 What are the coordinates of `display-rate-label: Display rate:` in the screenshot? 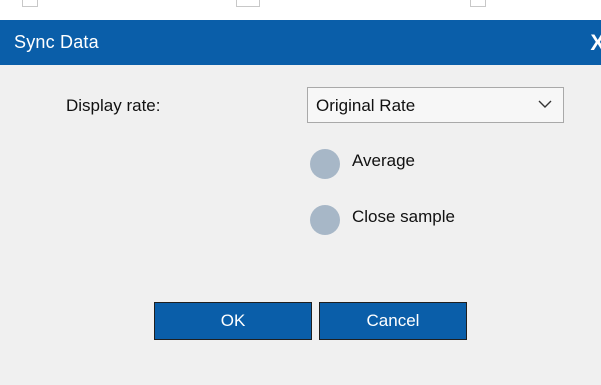 It's located at (113, 105).